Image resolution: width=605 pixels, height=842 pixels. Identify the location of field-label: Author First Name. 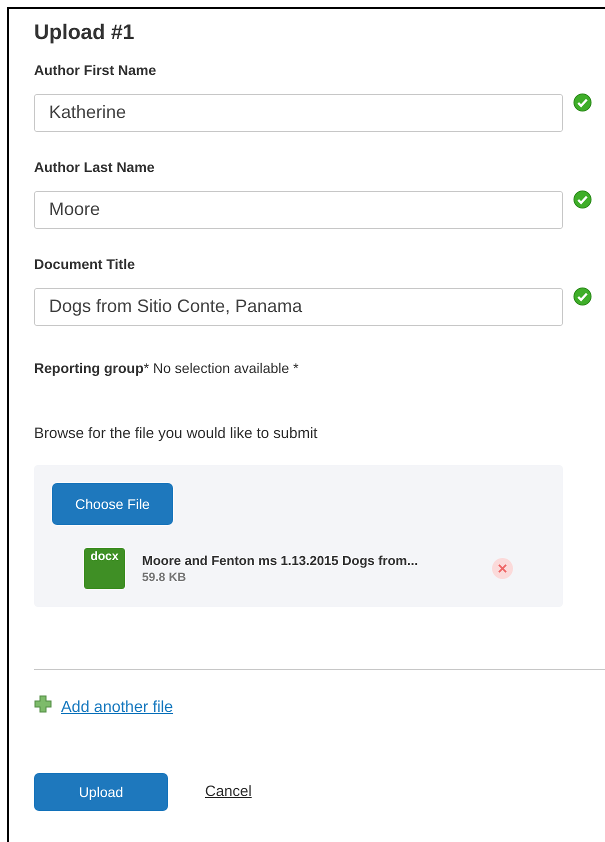
(96, 70).